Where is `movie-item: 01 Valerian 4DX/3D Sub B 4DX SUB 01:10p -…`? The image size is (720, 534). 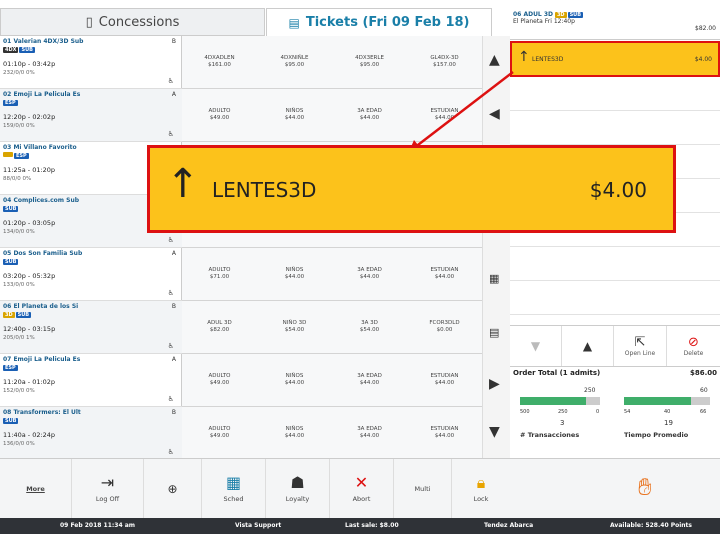
movie-item: 01 Valerian 4DX/3D Sub B 4DX SUB 01:10p -… is located at coordinates (91, 62).